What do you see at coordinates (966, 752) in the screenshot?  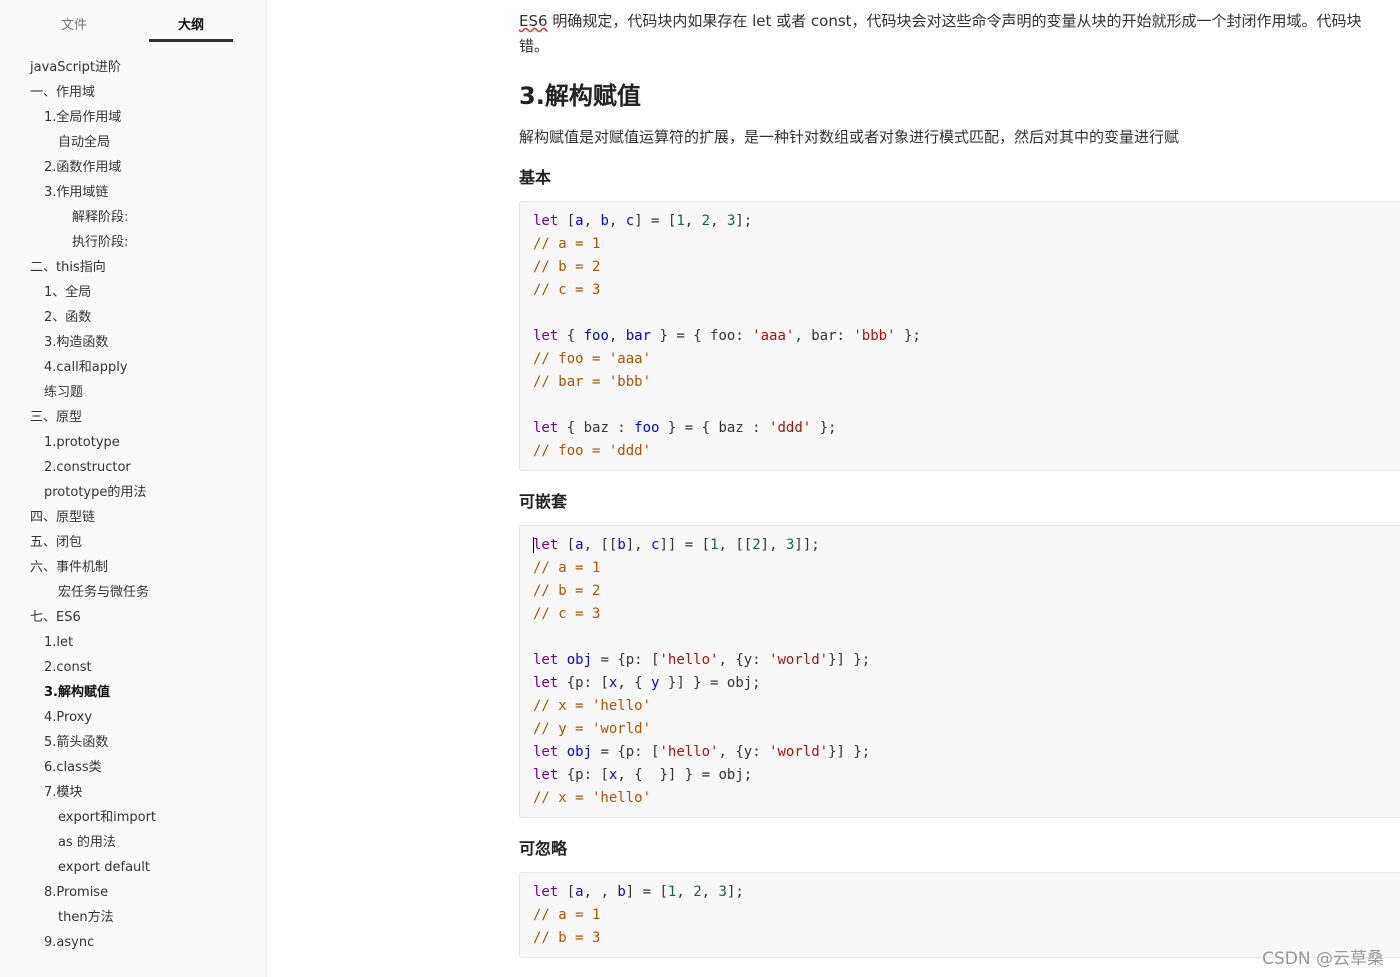 I see `code-line: let obj = {p: ['hello', {y: 'world'}] };` at bounding box center [966, 752].